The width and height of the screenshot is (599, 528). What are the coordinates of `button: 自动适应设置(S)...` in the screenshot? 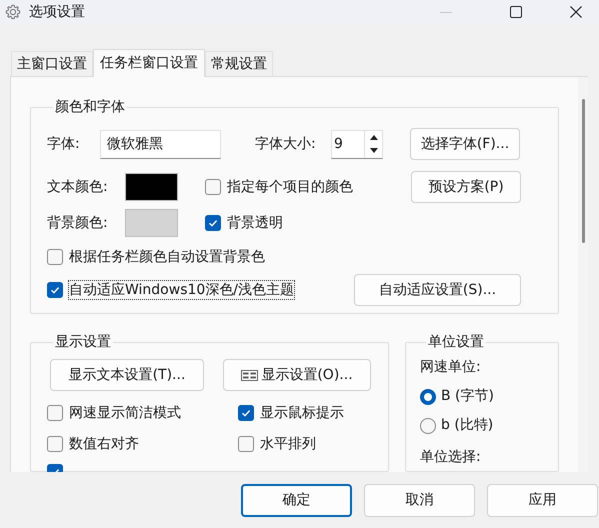 It's located at (437, 290).